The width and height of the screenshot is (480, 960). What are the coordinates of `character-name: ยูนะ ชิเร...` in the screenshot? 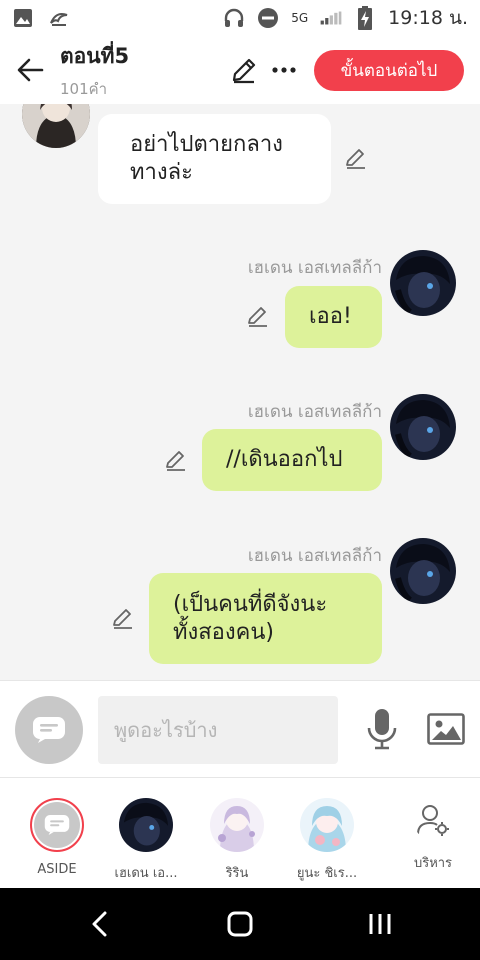 It's located at (327, 873).